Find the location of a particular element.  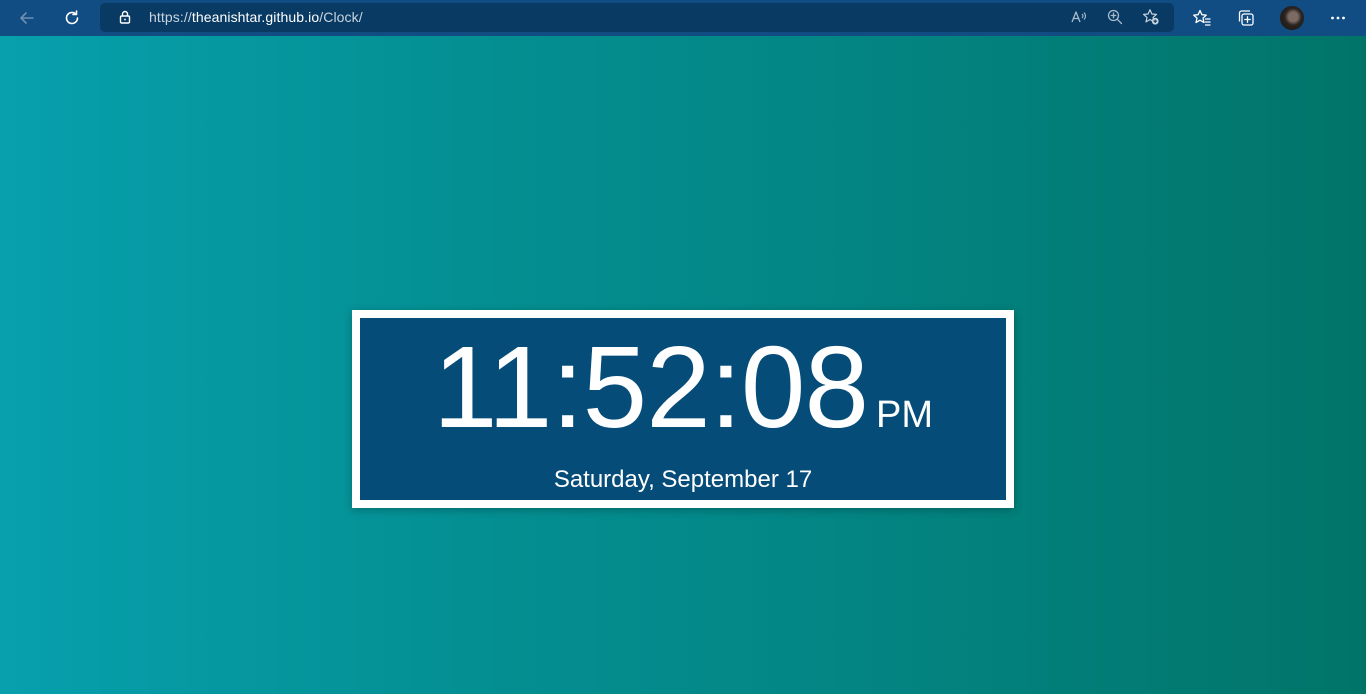

url-path: /Clock/ is located at coordinates (341, 17).